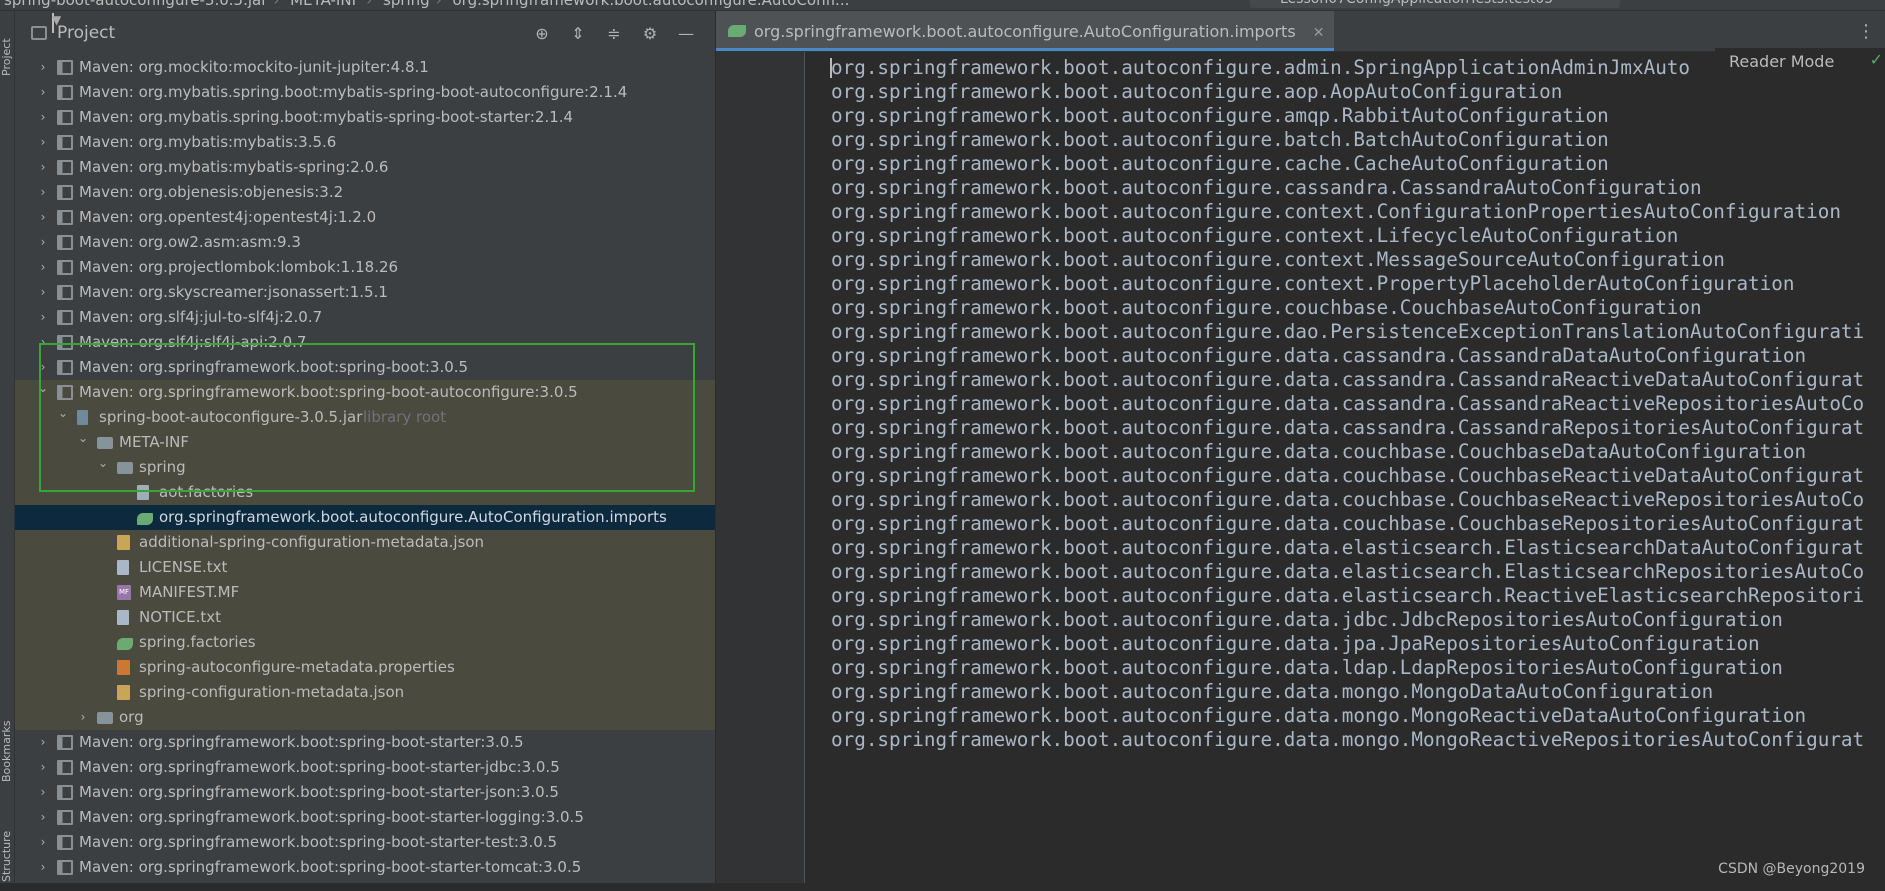  Describe the element at coordinates (578, 34) in the screenshot. I see `expand-all-icon: ⇕` at that location.